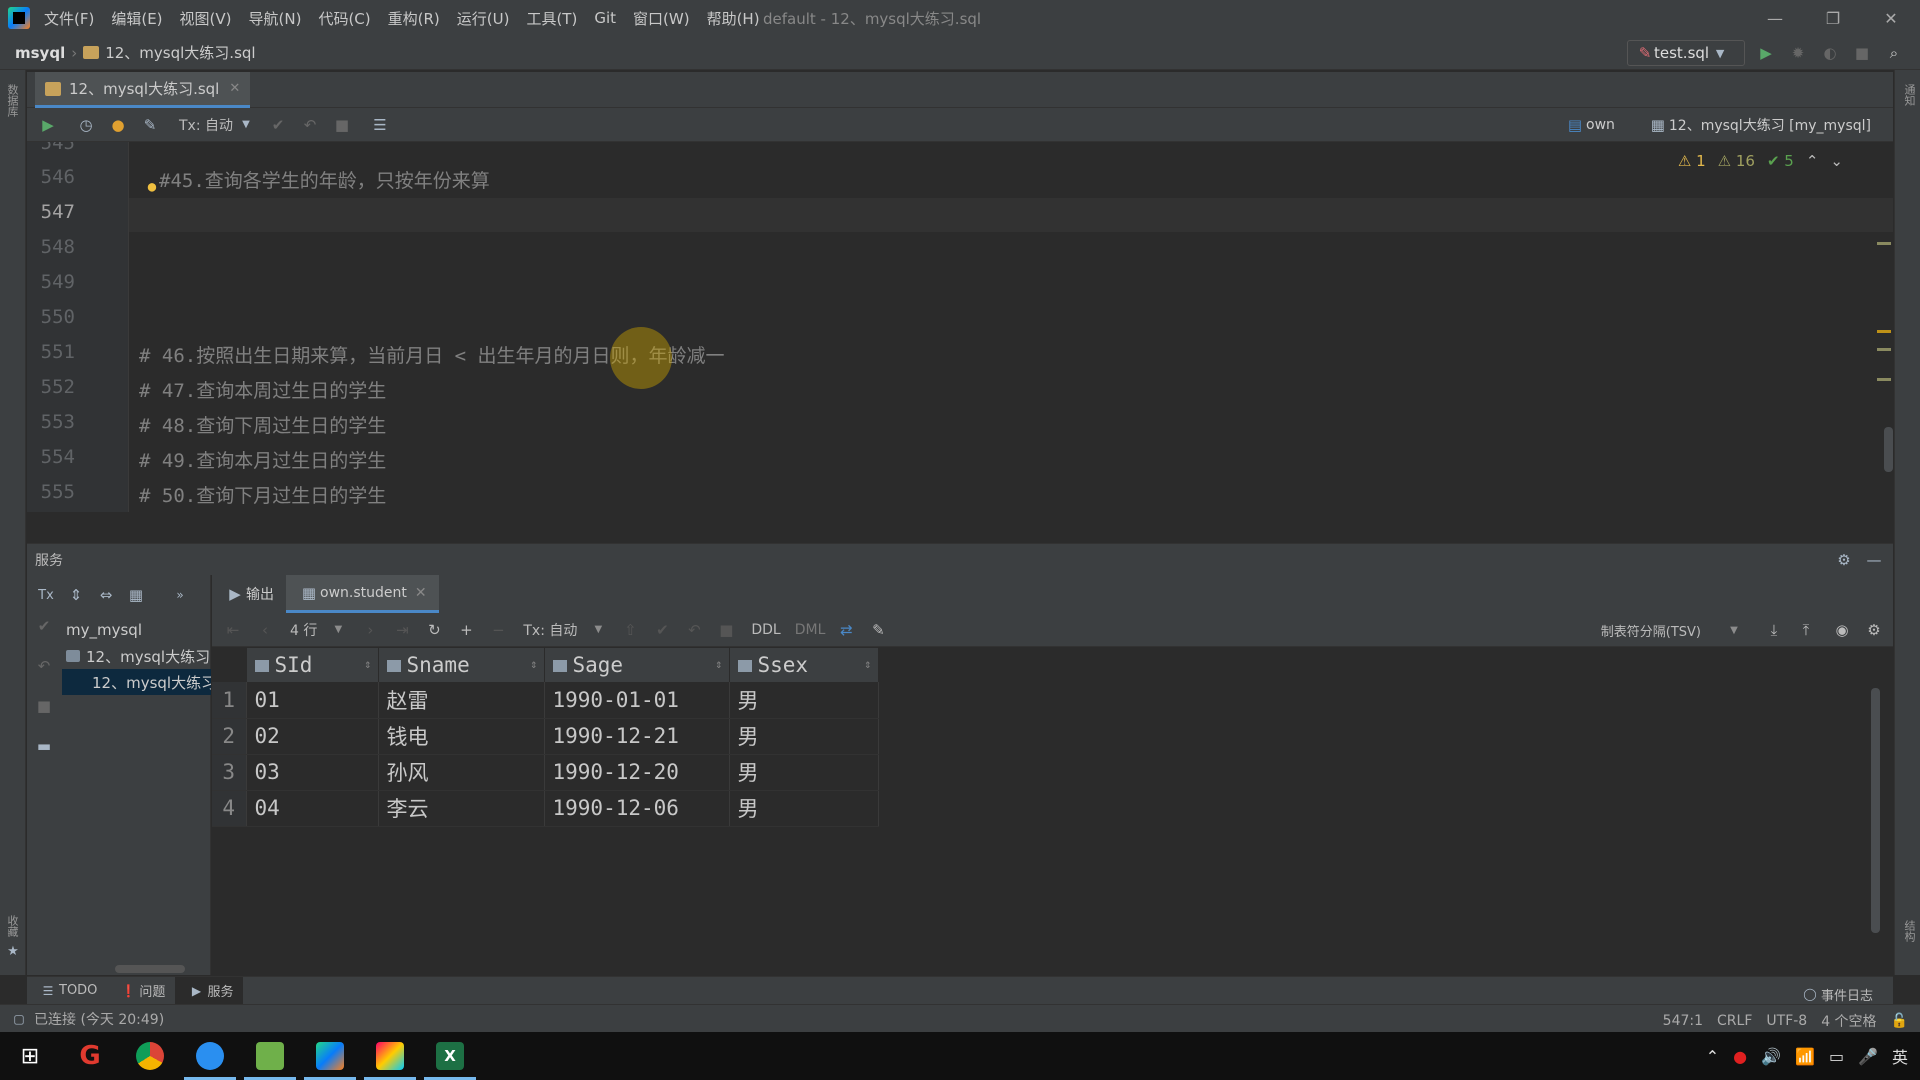  What do you see at coordinates (545, 808) in the screenshot?
I see `table-row: 4 04 李云 1990-12-06 男` at bounding box center [545, 808].